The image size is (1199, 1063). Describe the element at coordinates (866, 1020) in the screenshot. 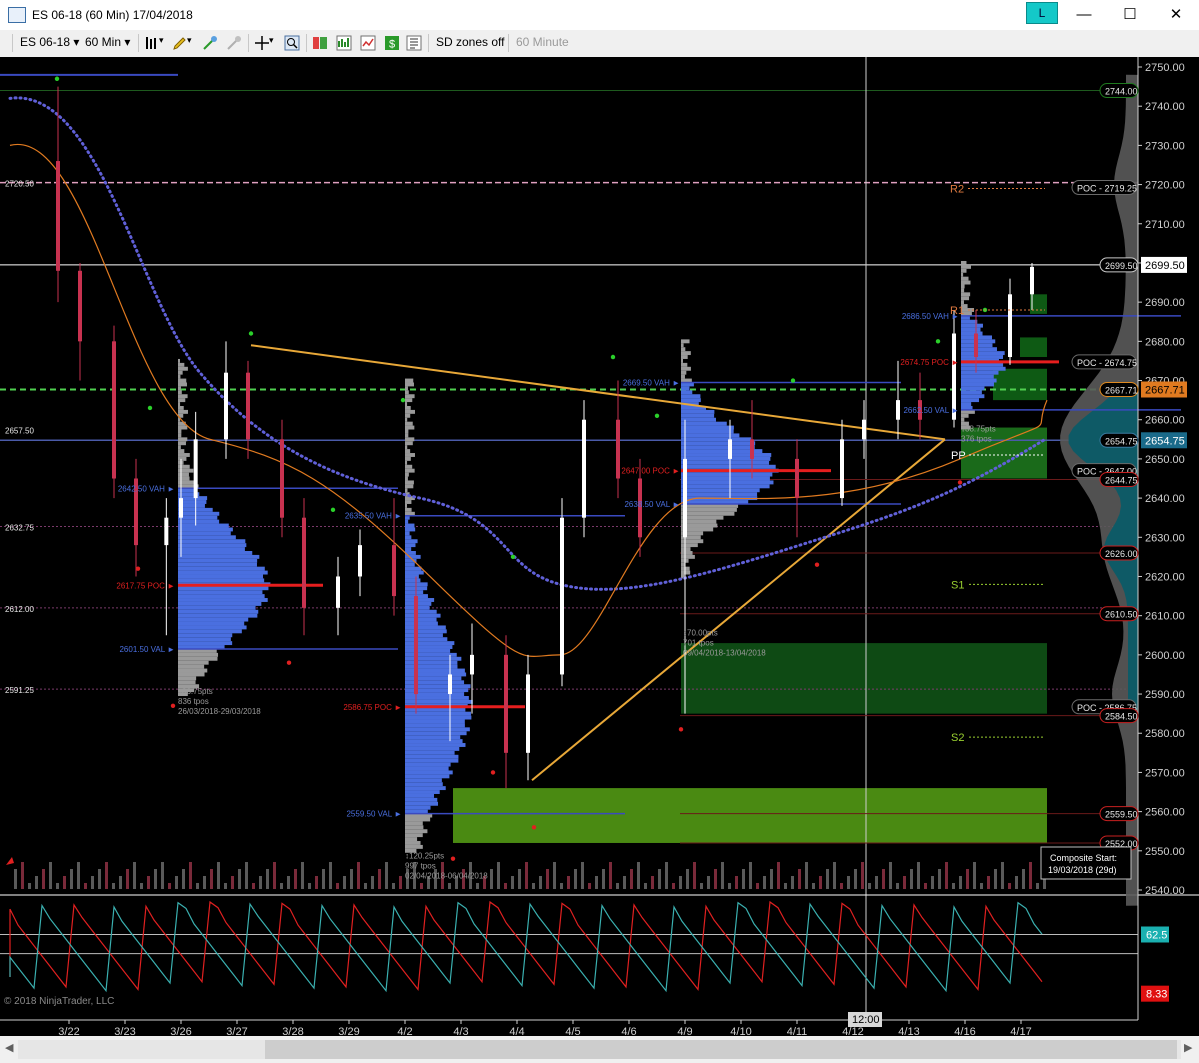

I see `crosshair-time-text: 12:00` at that location.